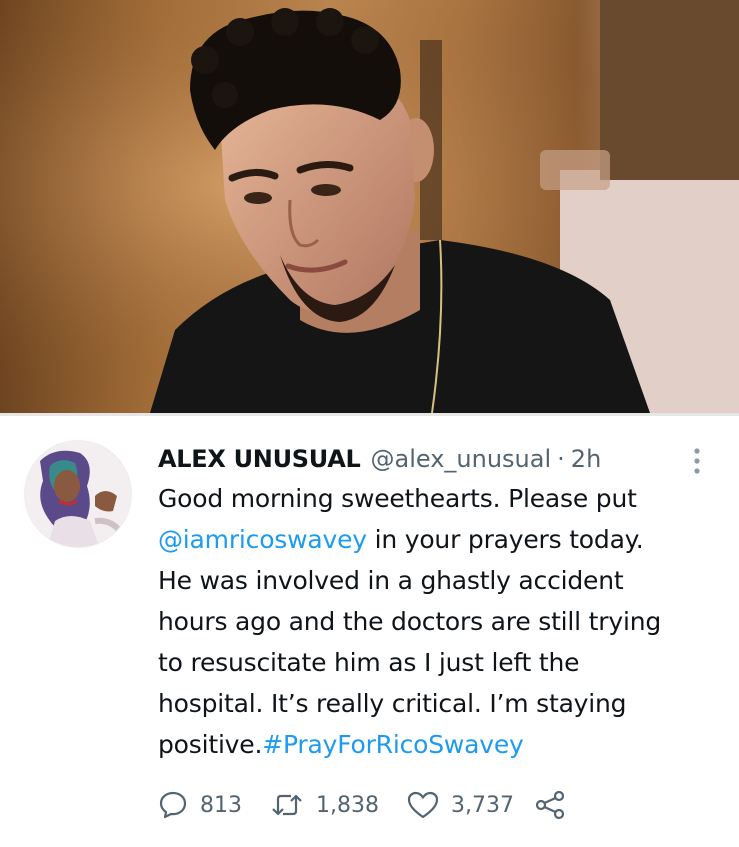 The image size is (739, 847). I want to click on share-nodes-icon, so click(550, 805).